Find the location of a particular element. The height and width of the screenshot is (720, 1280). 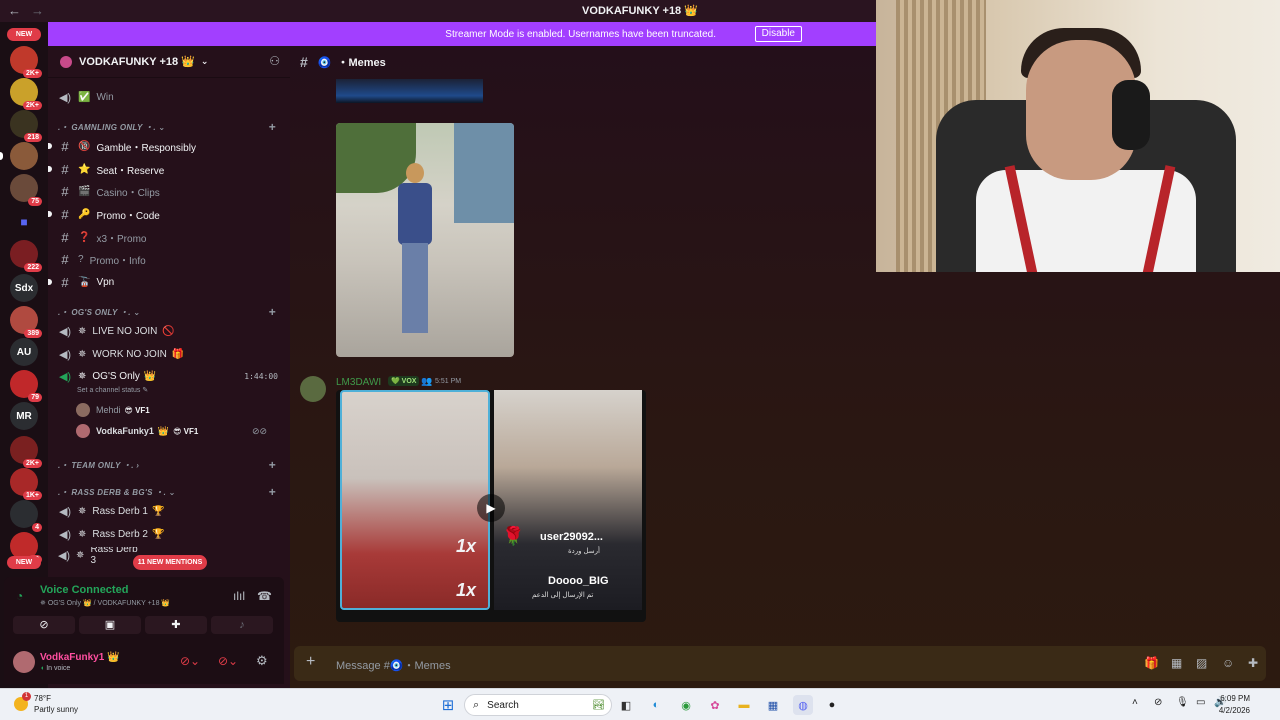

task-view-icon: ◧ is located at coordinates (626, 705).